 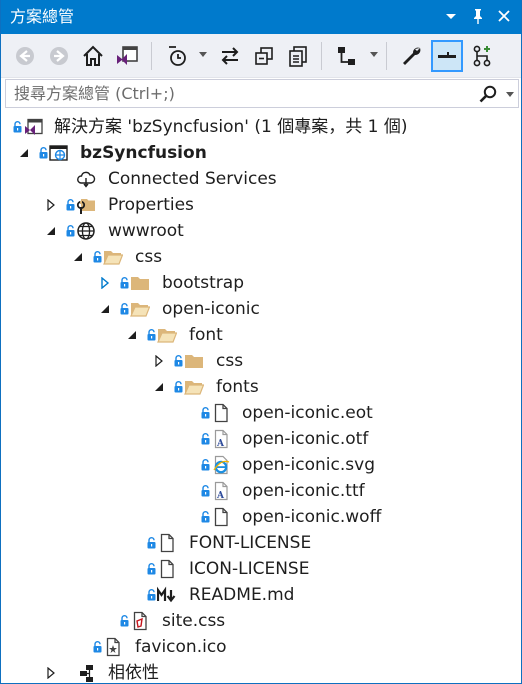 What do you see at coordinates (261, 205) in the screenshot?
I see `tree-item-properties: Properties` at bounding box center [261, 205].